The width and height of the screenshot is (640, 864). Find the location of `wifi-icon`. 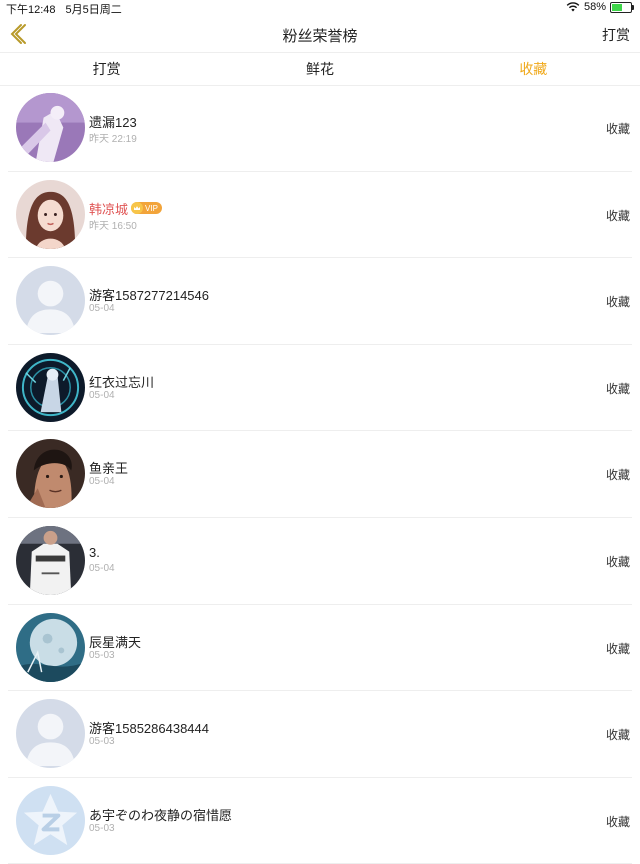

wifi-icon is located at coordinates (573, 7).